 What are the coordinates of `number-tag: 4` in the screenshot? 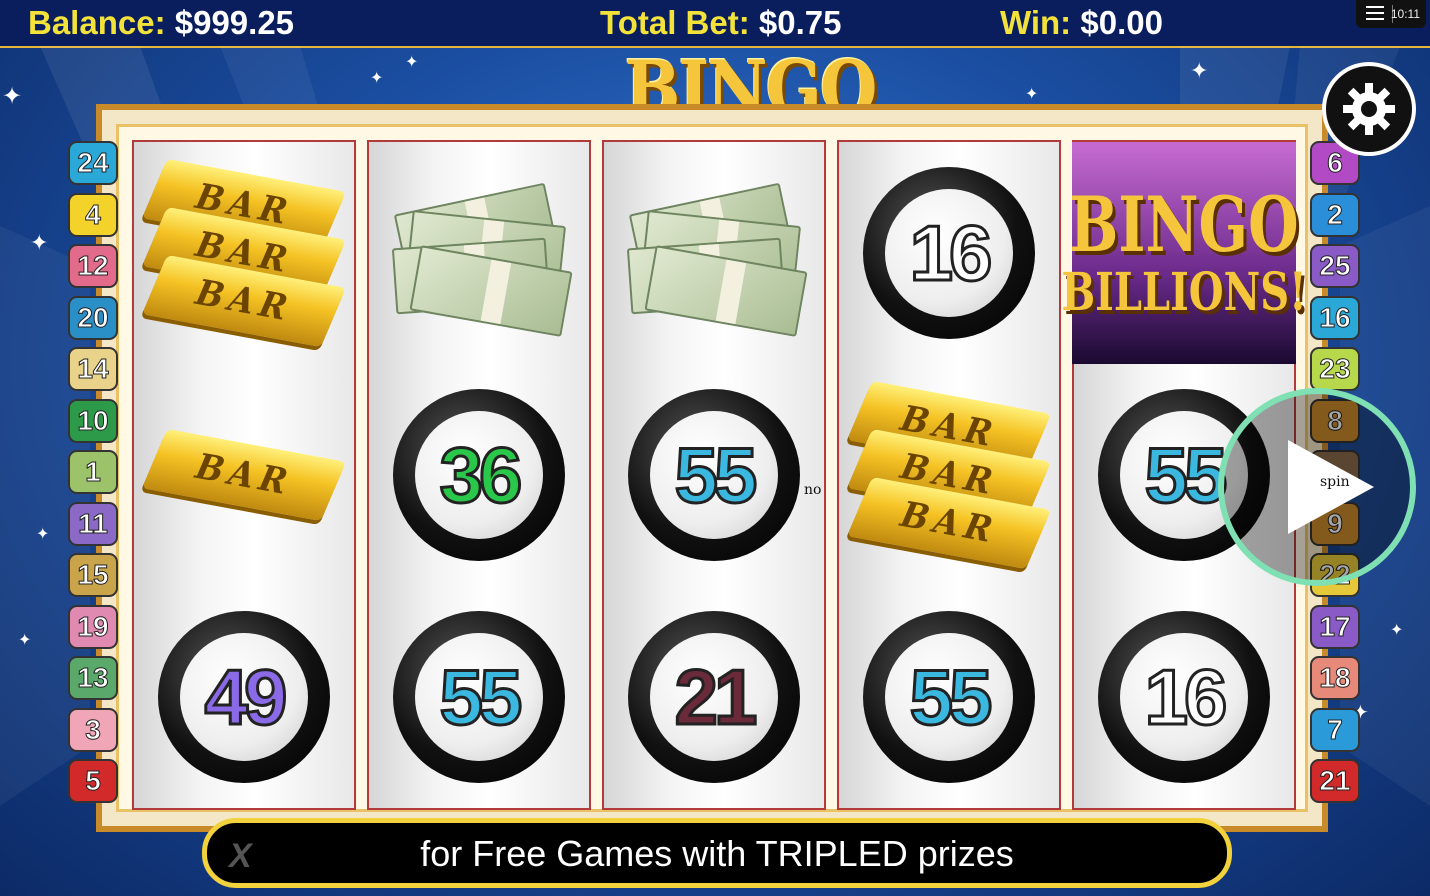 It's located at (93, 214).